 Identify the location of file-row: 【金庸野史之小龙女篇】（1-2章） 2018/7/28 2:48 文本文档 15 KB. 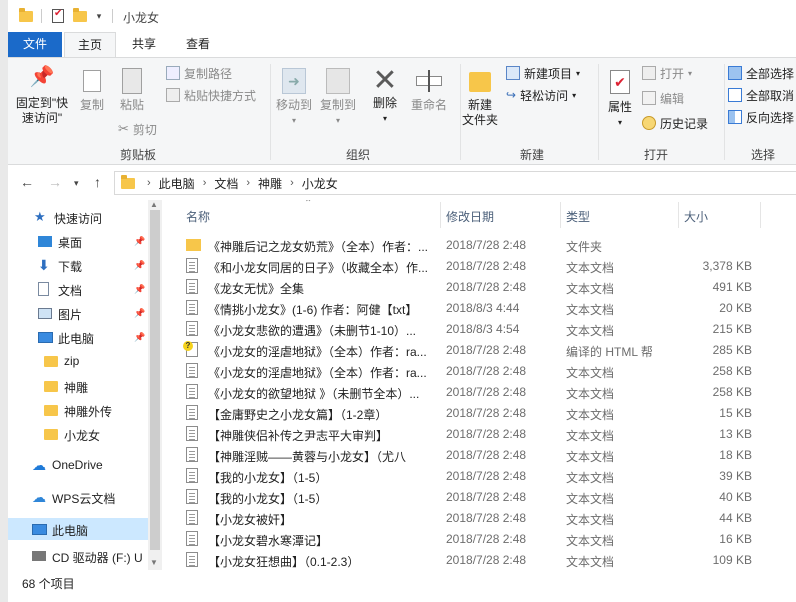
(470, 412).